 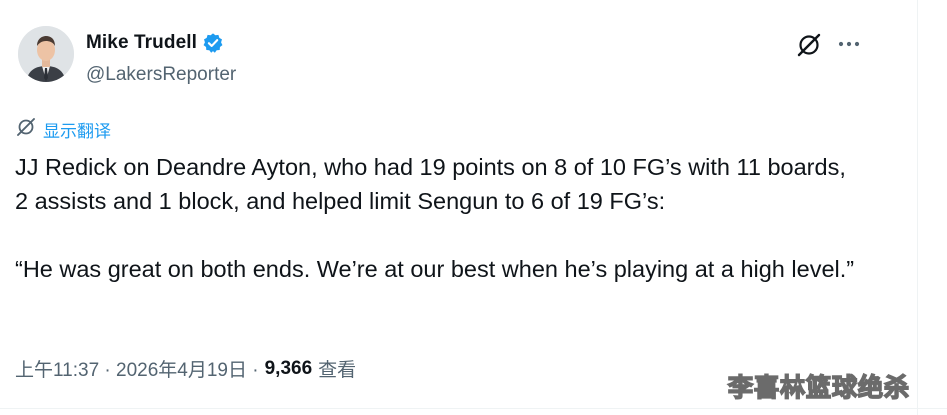 I want to click on views-label: 查看, so click(x=337, y=368).